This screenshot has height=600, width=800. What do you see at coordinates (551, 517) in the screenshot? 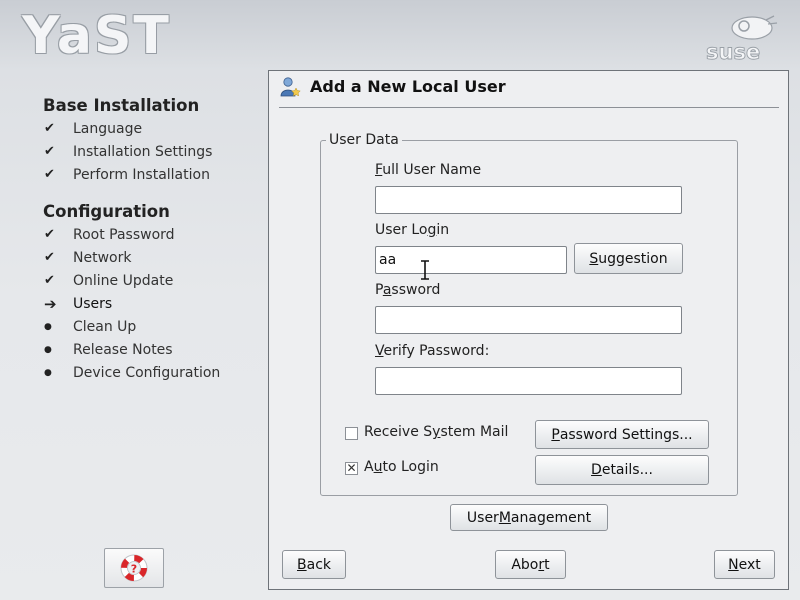
I see `user-management-button-end: anagement` at bounding box center [551, 517].